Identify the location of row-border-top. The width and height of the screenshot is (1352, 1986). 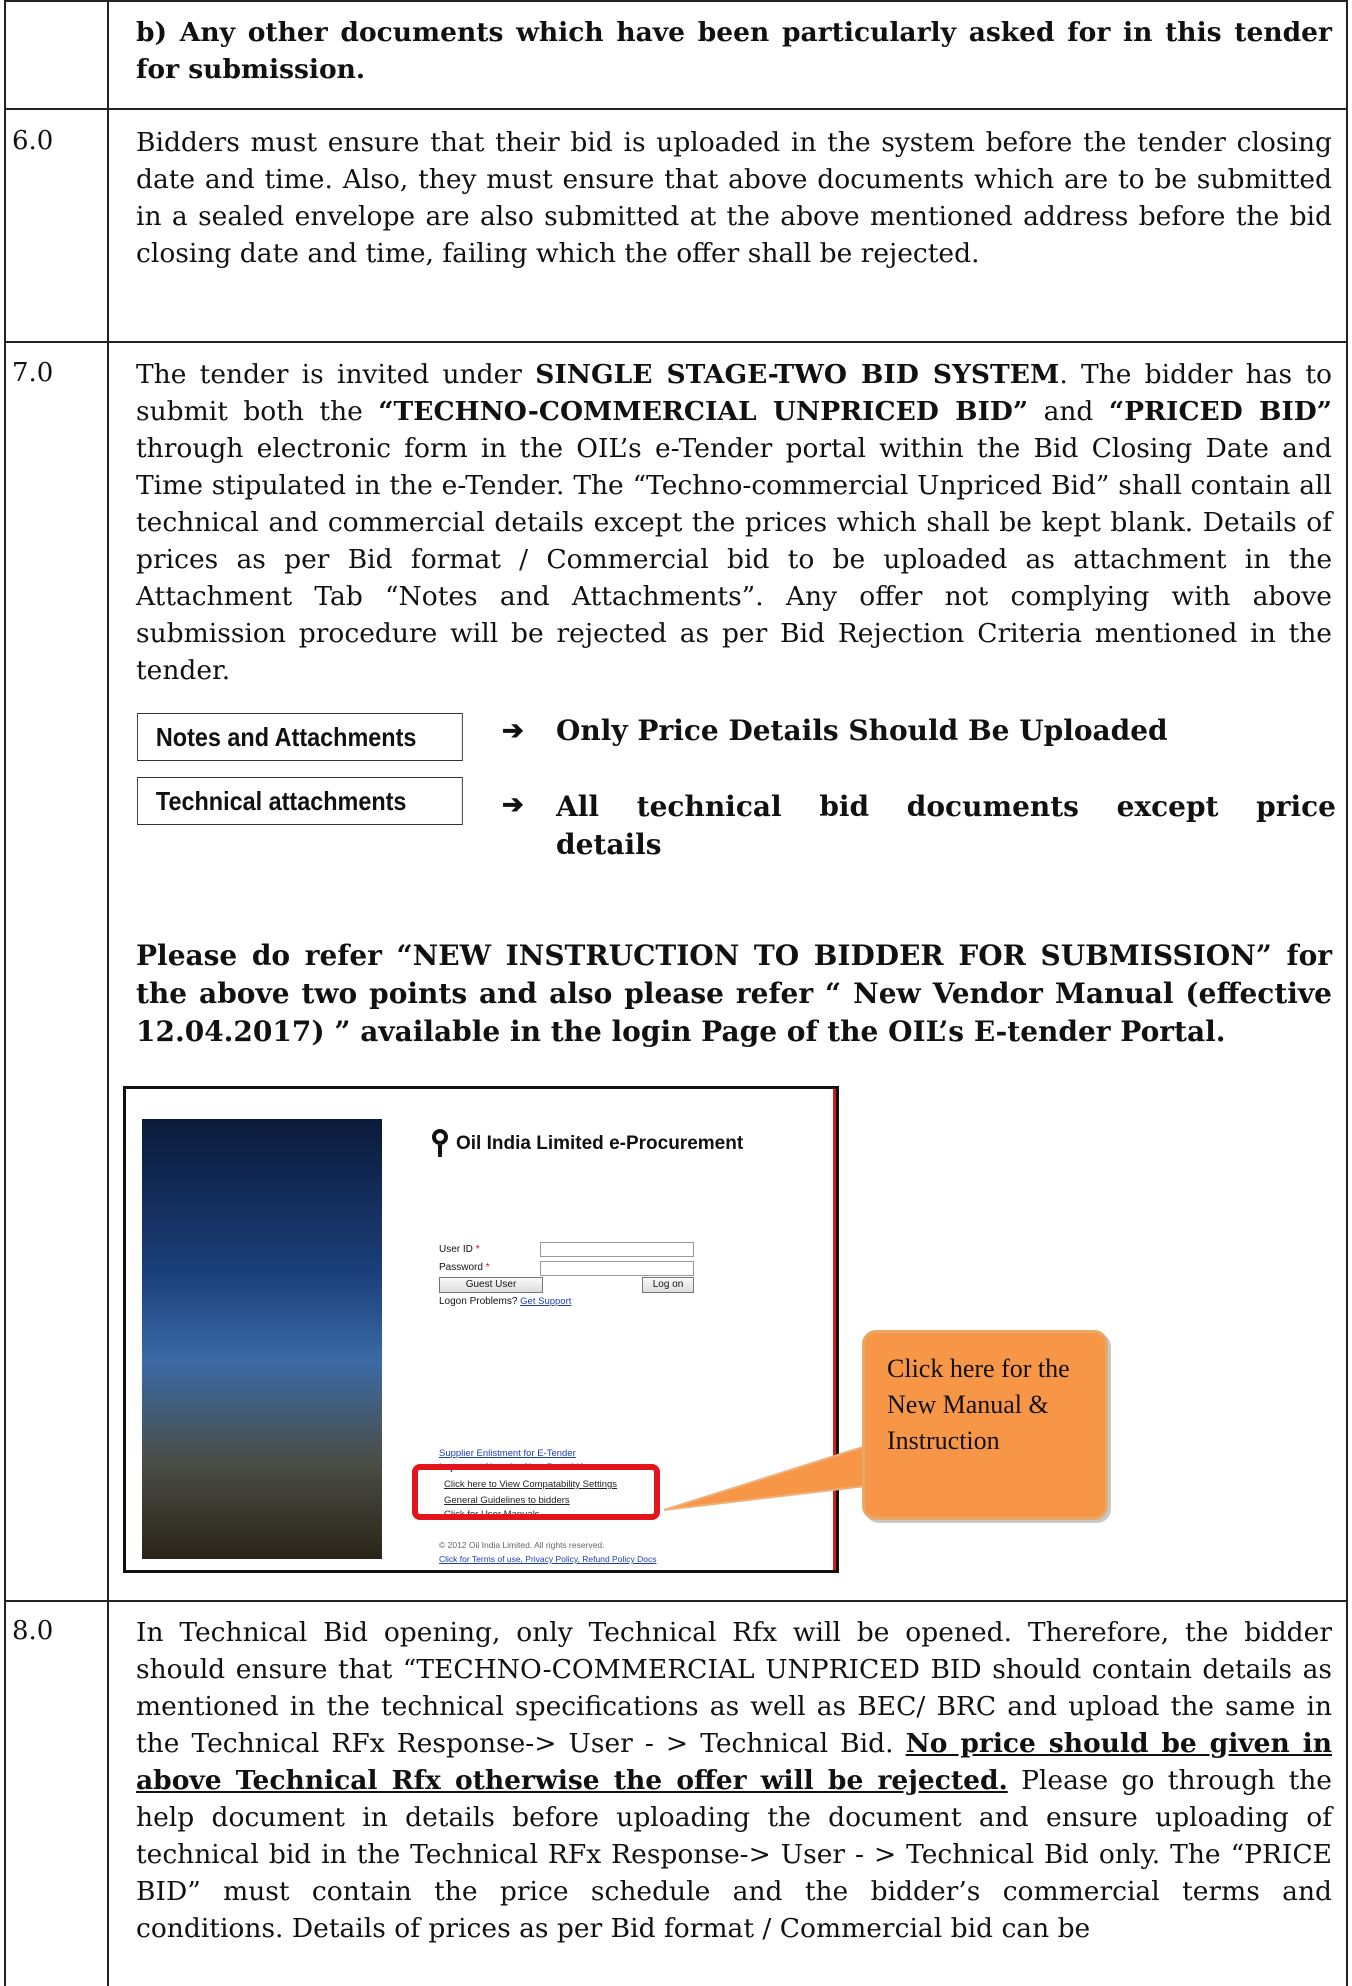
(676, 1).